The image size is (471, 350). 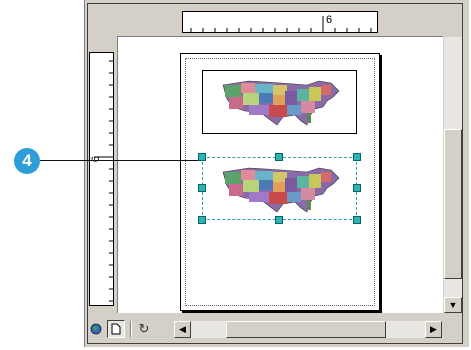 I want to click on refresh-button: ↻, so click(x=144, y=329).